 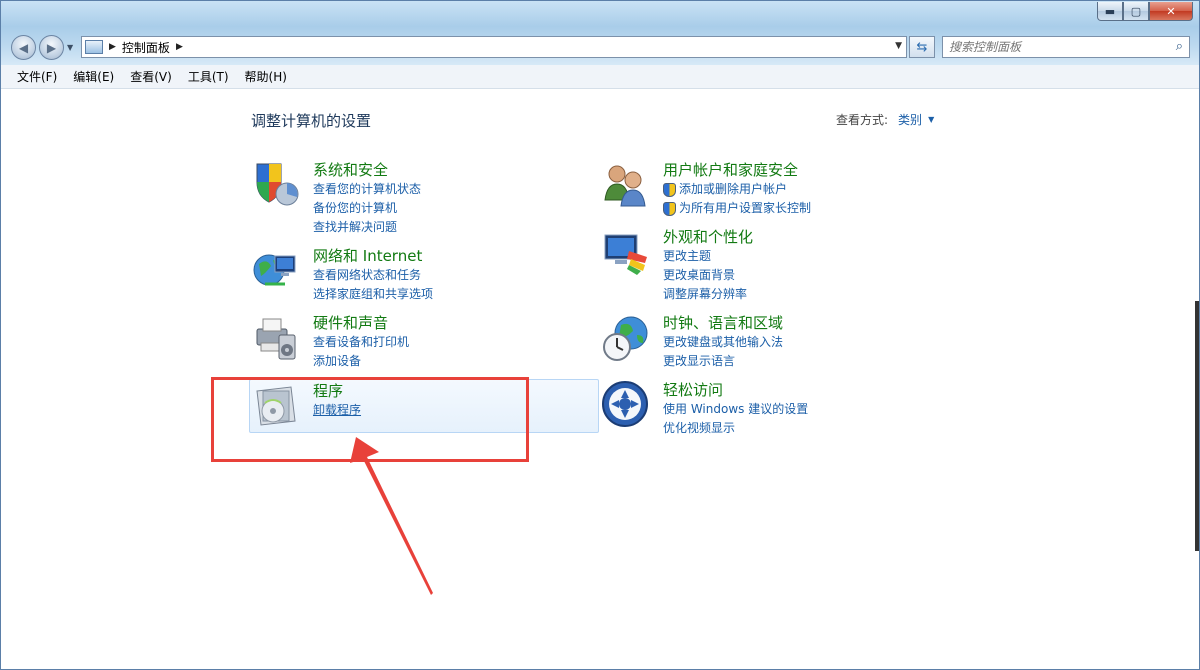 What do you see at coordinates (735, 409) in the screenshot?
I see `link-recommended-settings: 使用 Windows 建议的设置` at bounding box center [735, 409].